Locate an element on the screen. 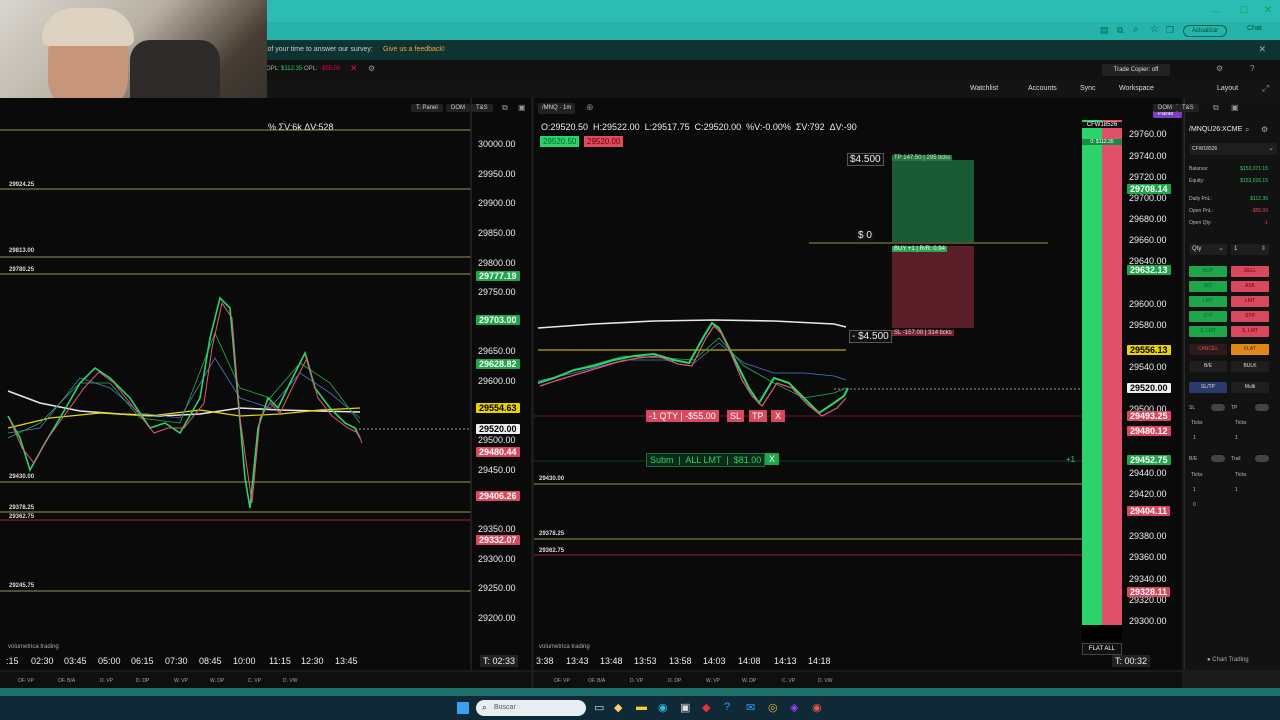 The image size is (1280, 720). app-icon: ◆ is located at coordinates (706, 707).